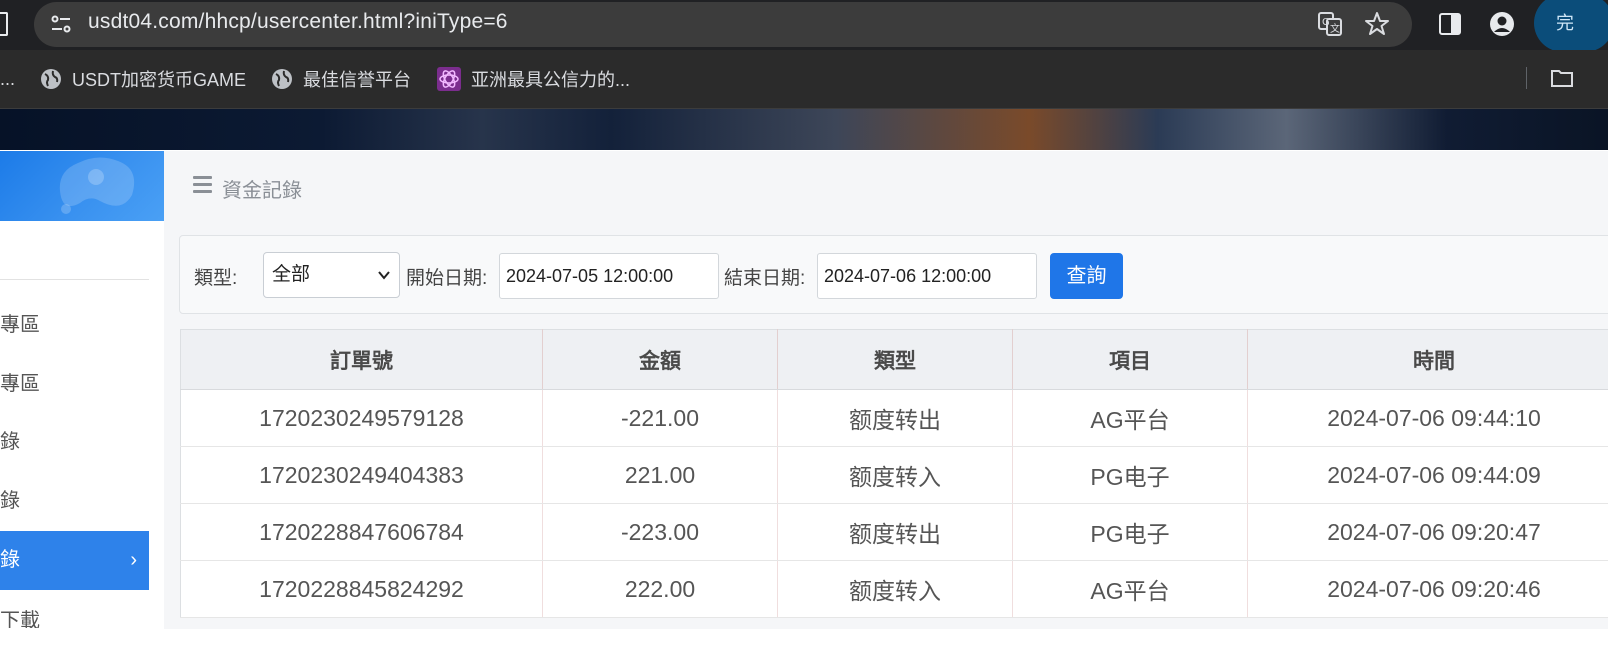 This screenshot has width=1608, height=650. I want to click on time-cell: 2024-07-06 09:44:10, so click(1428, 418).